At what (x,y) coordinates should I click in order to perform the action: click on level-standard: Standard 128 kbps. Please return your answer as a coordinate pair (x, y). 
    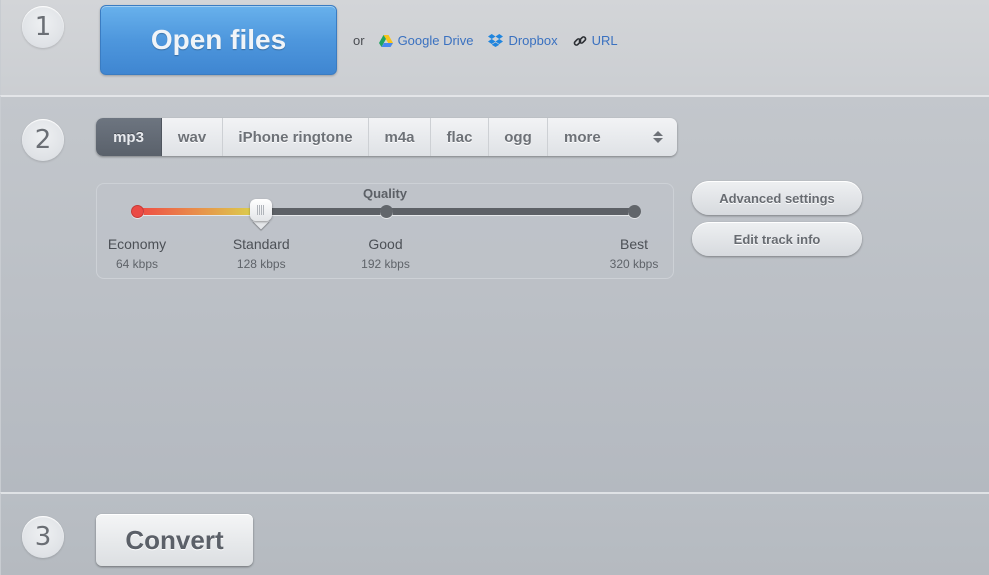
    Looking at the image, I should click on (261, 253).